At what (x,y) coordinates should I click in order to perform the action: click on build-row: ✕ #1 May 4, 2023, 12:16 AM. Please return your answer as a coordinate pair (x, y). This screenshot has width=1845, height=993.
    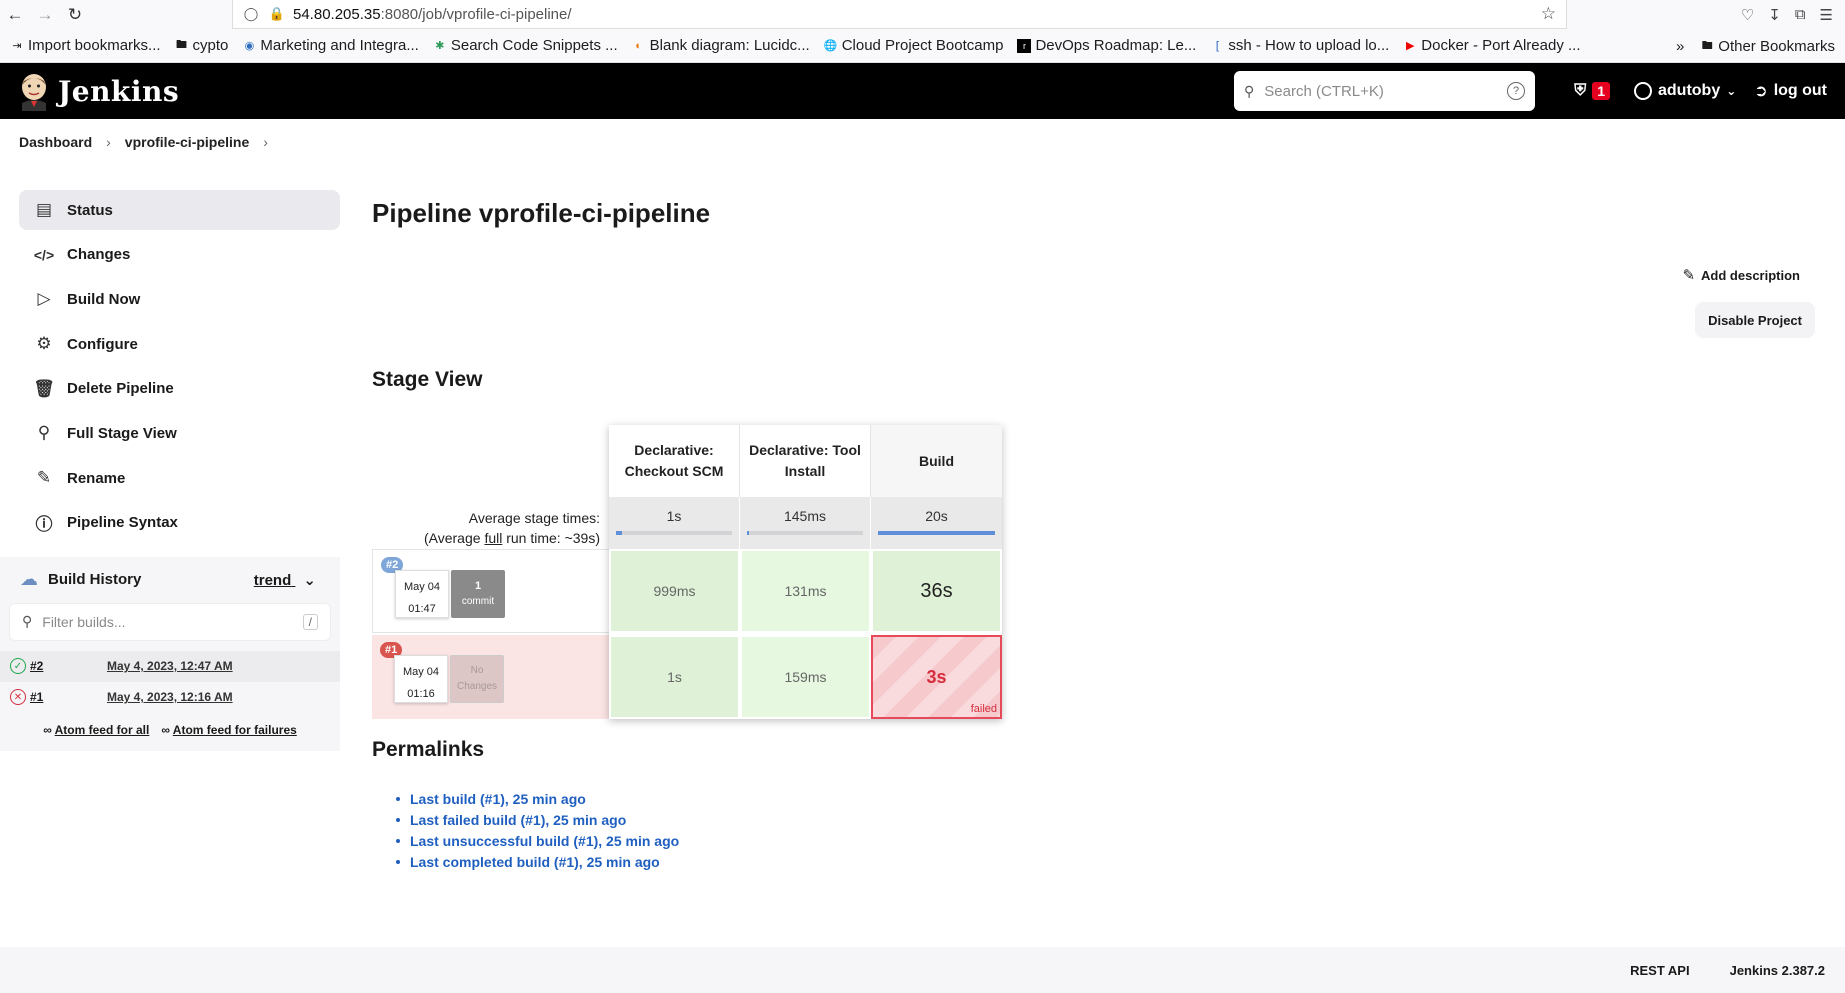
    Looking at the image, I should click on (170, 697).